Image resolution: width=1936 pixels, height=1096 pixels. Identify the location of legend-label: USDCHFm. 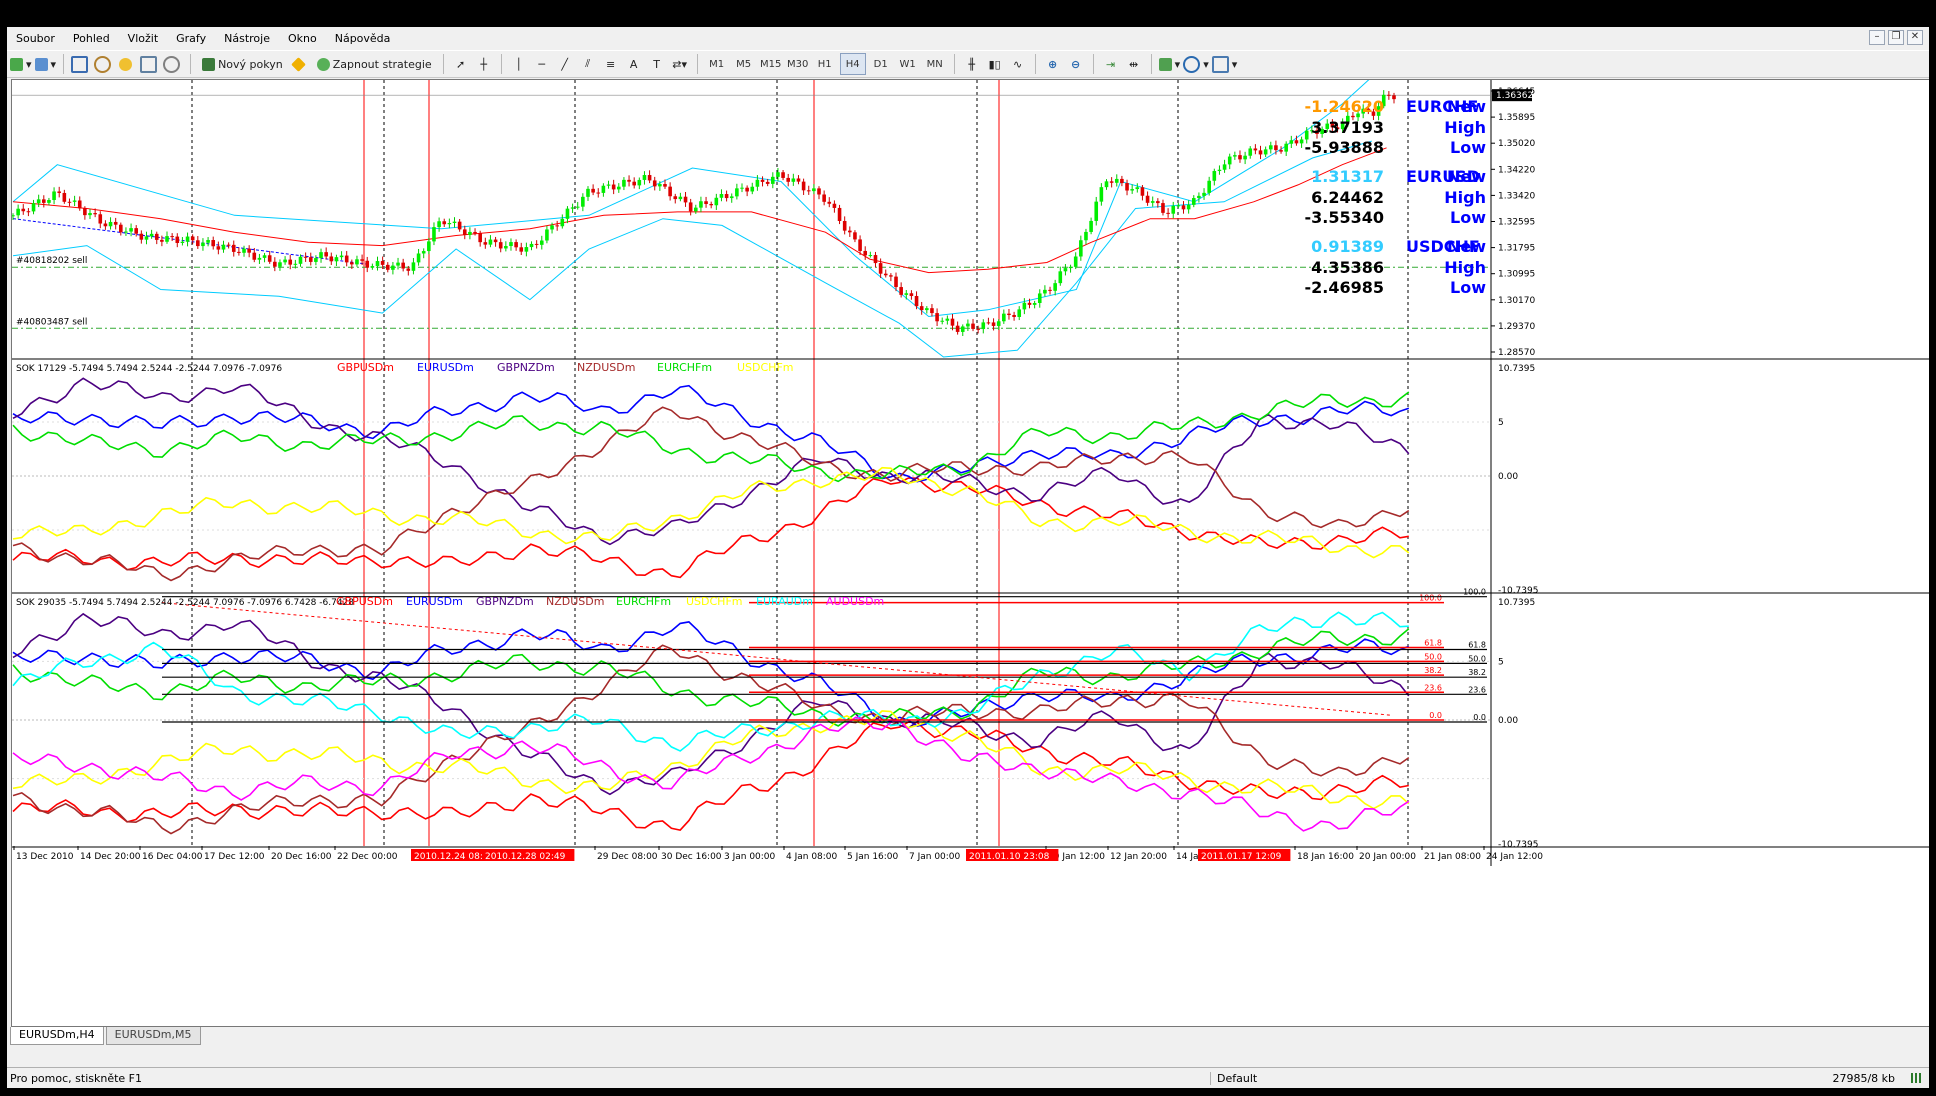
(765, 367).